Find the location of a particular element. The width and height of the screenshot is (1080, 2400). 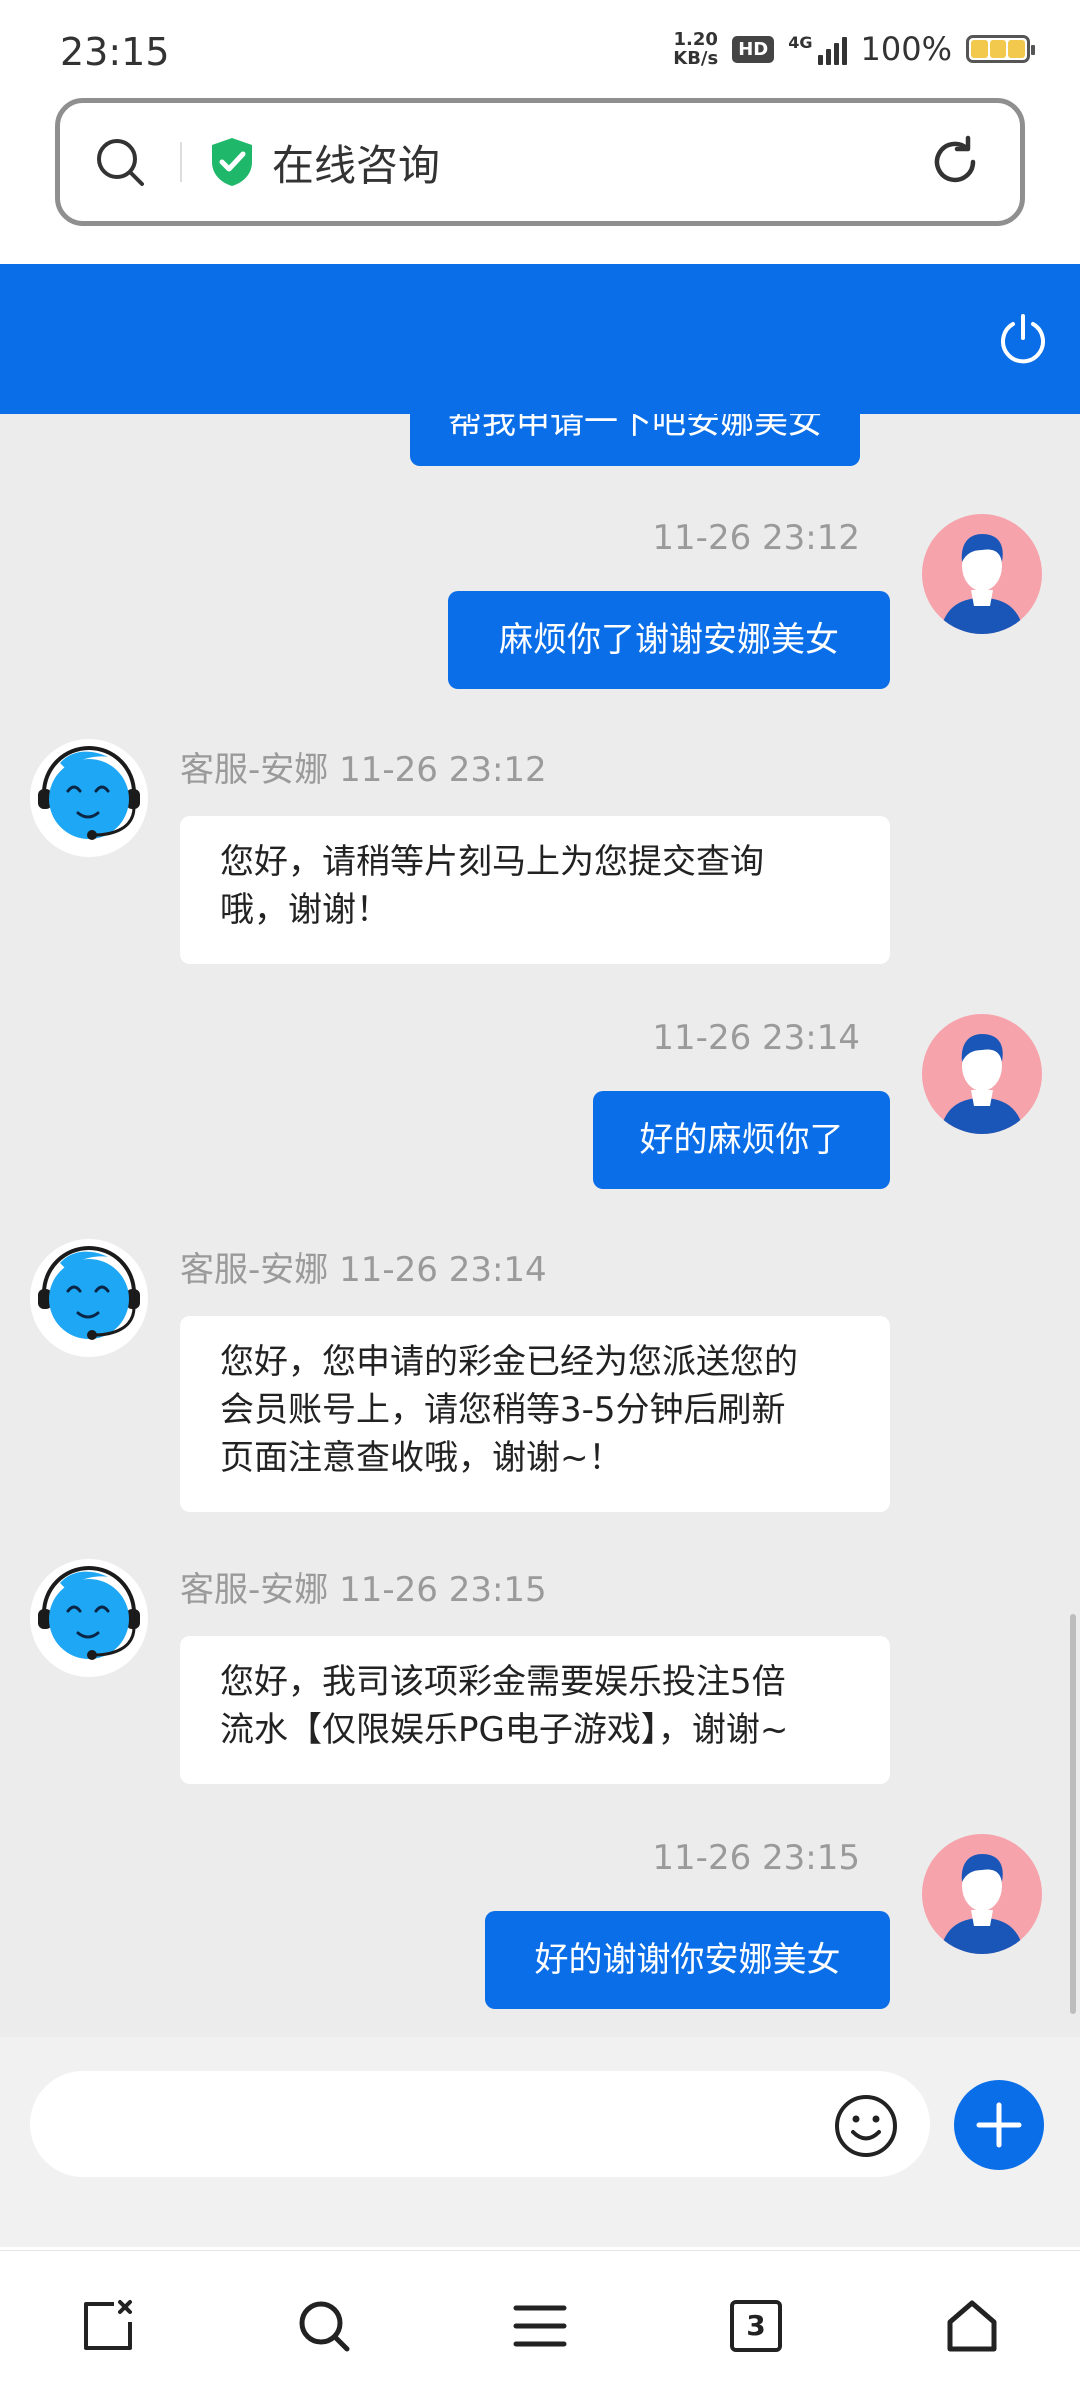

power-icon is located at coordinates (1023, 339).